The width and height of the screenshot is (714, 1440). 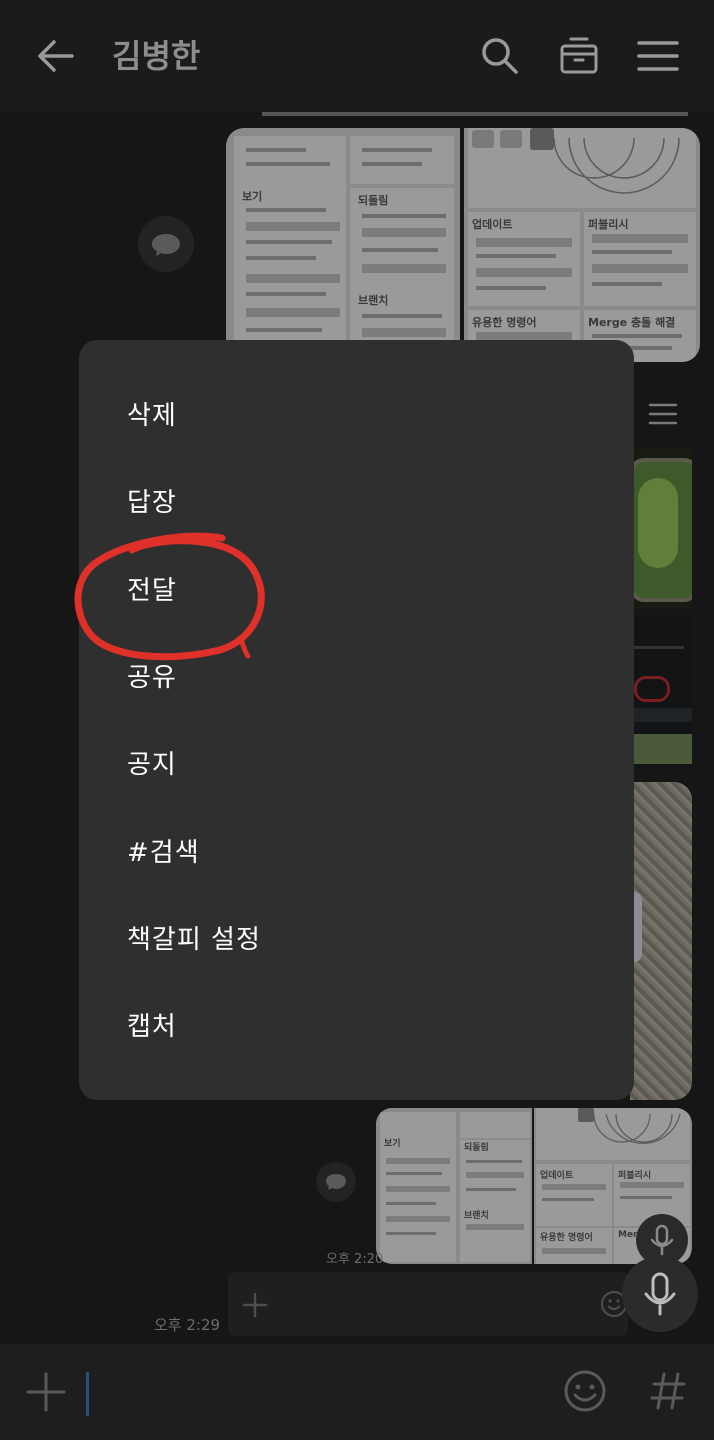 What do you see at coordinates (152, 1027) in the screenshot?
I see `menu-item-capture: 캡처` at bounding box center [152, 1027].